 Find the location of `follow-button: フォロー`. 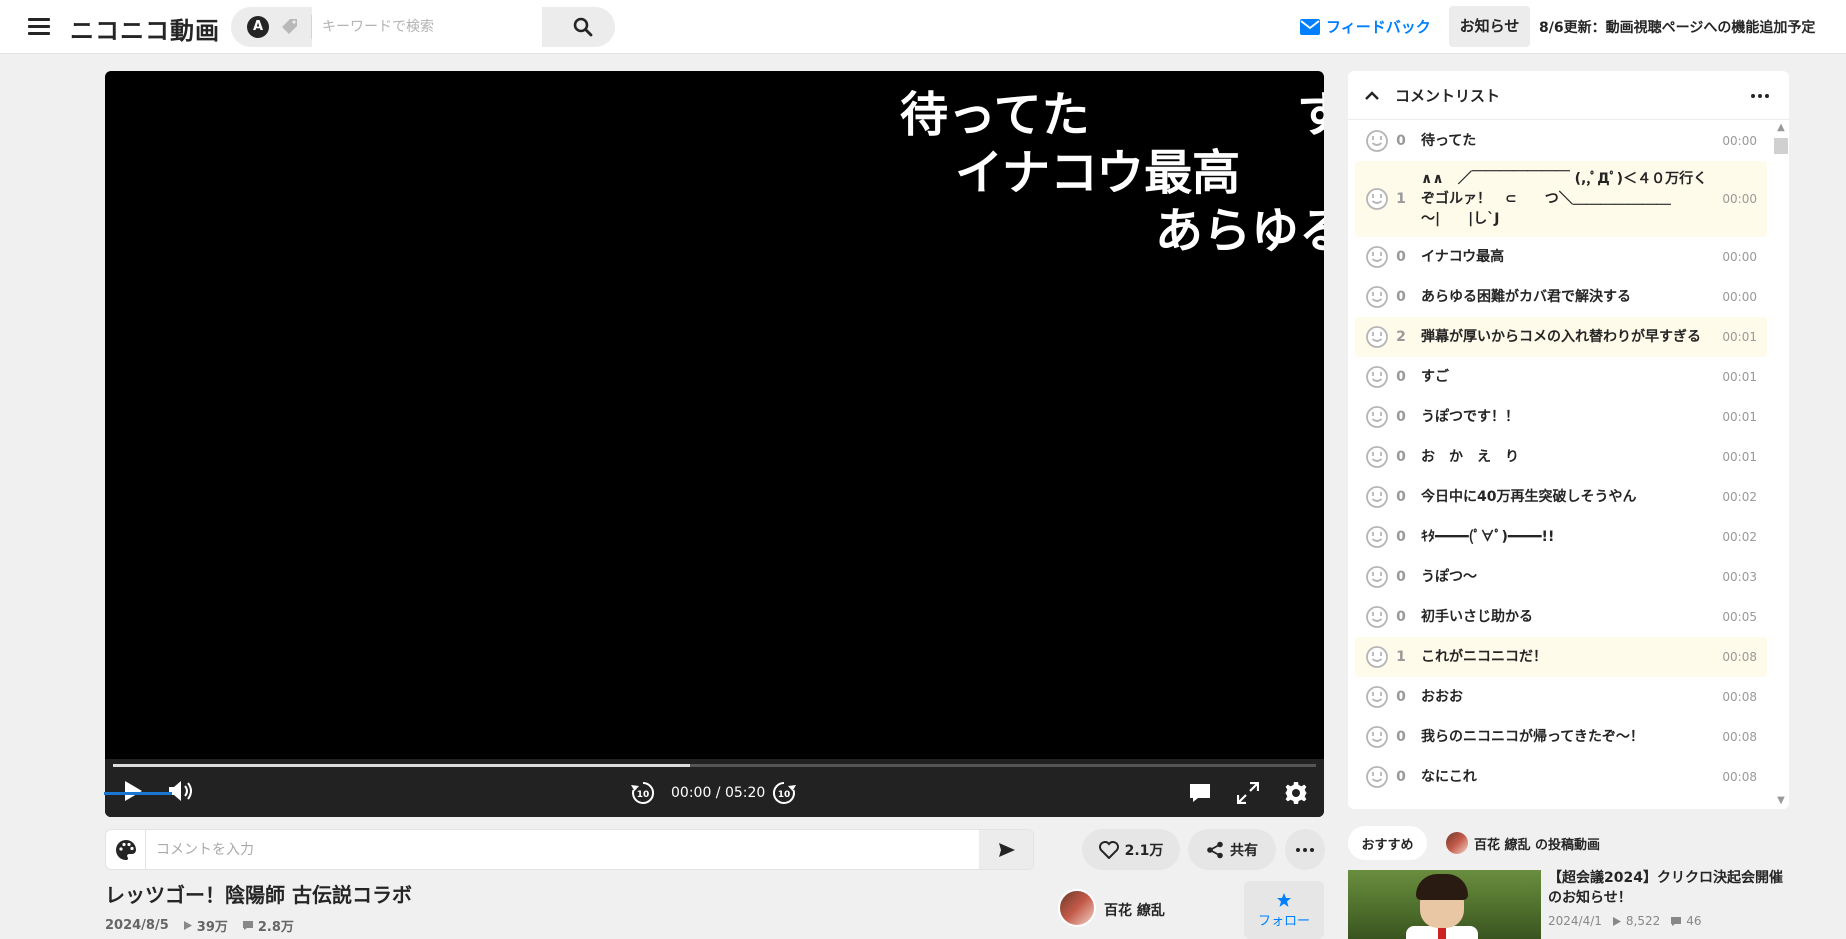

follow-button: フォロー is located at coordinates (1284, 910).